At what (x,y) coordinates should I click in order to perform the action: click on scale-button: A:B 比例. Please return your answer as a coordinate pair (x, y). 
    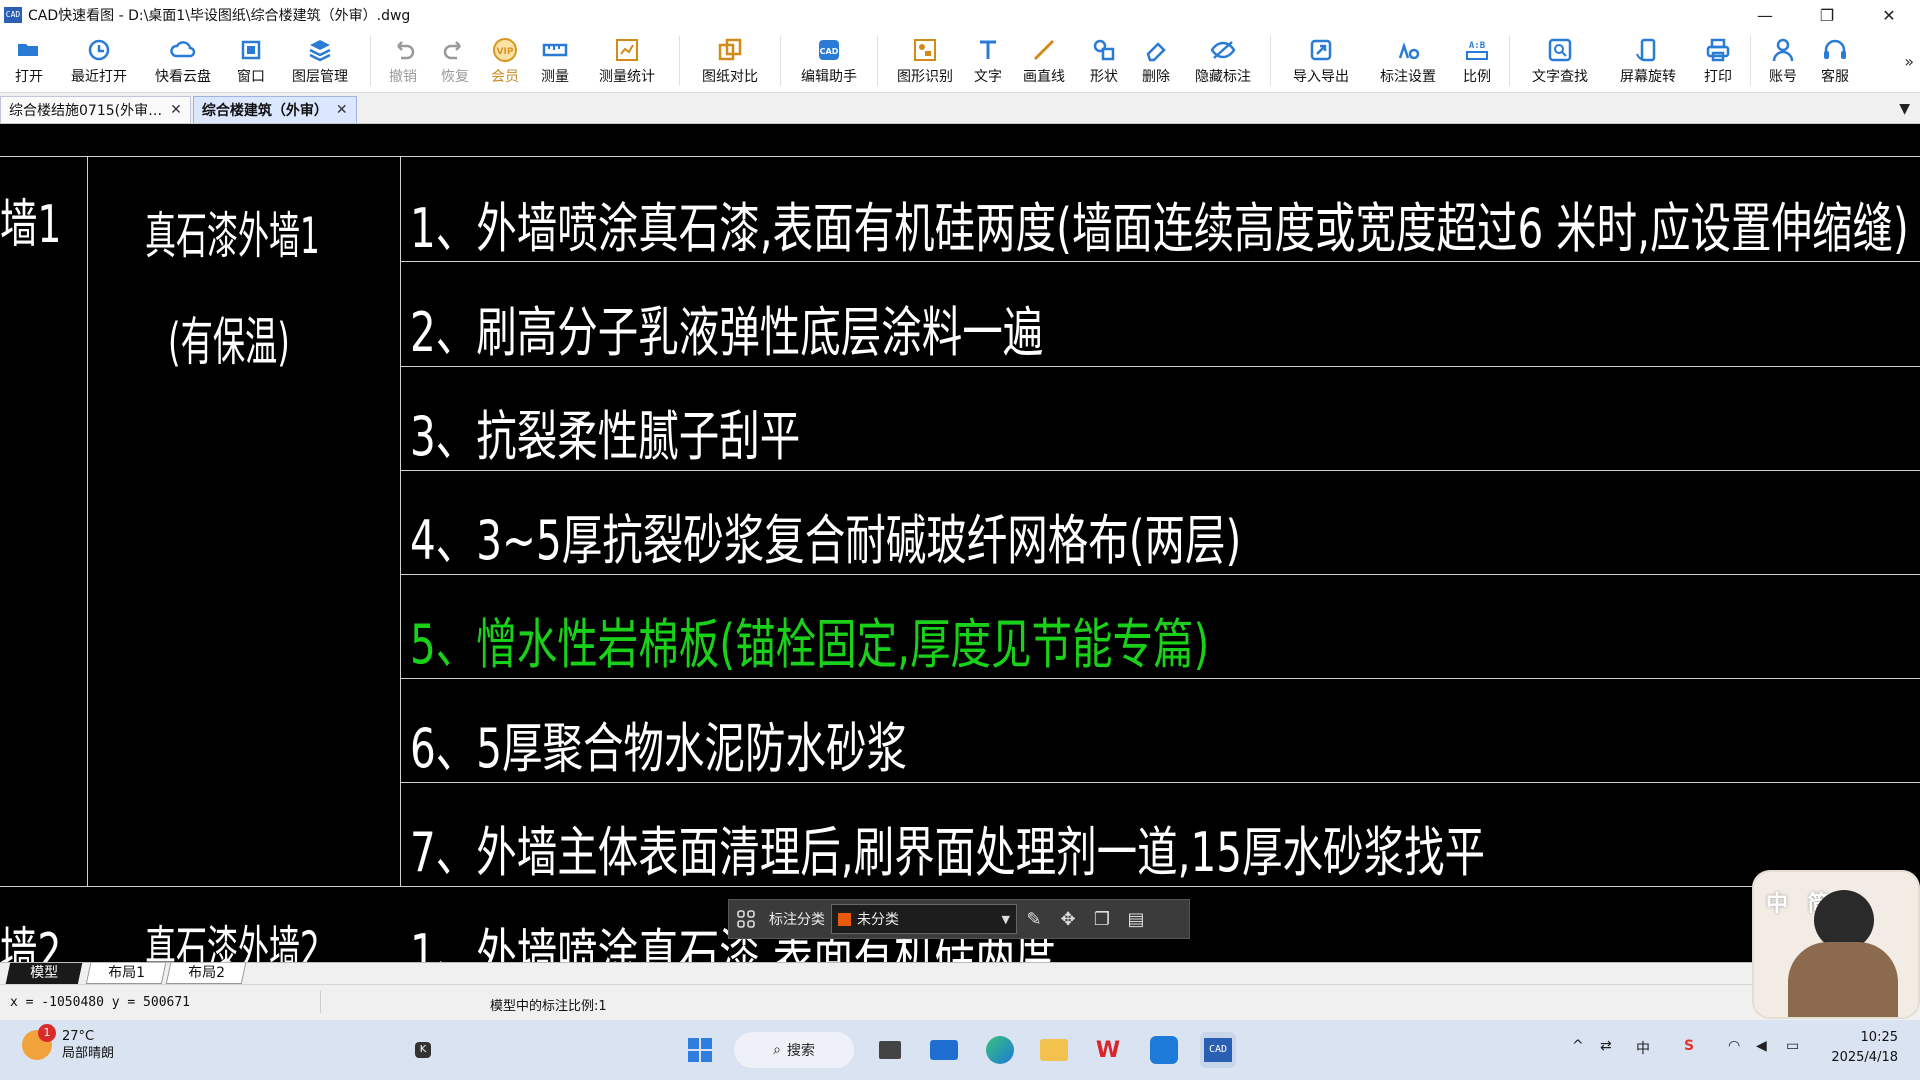
    Looking at the image, I should click on (1477, 58).